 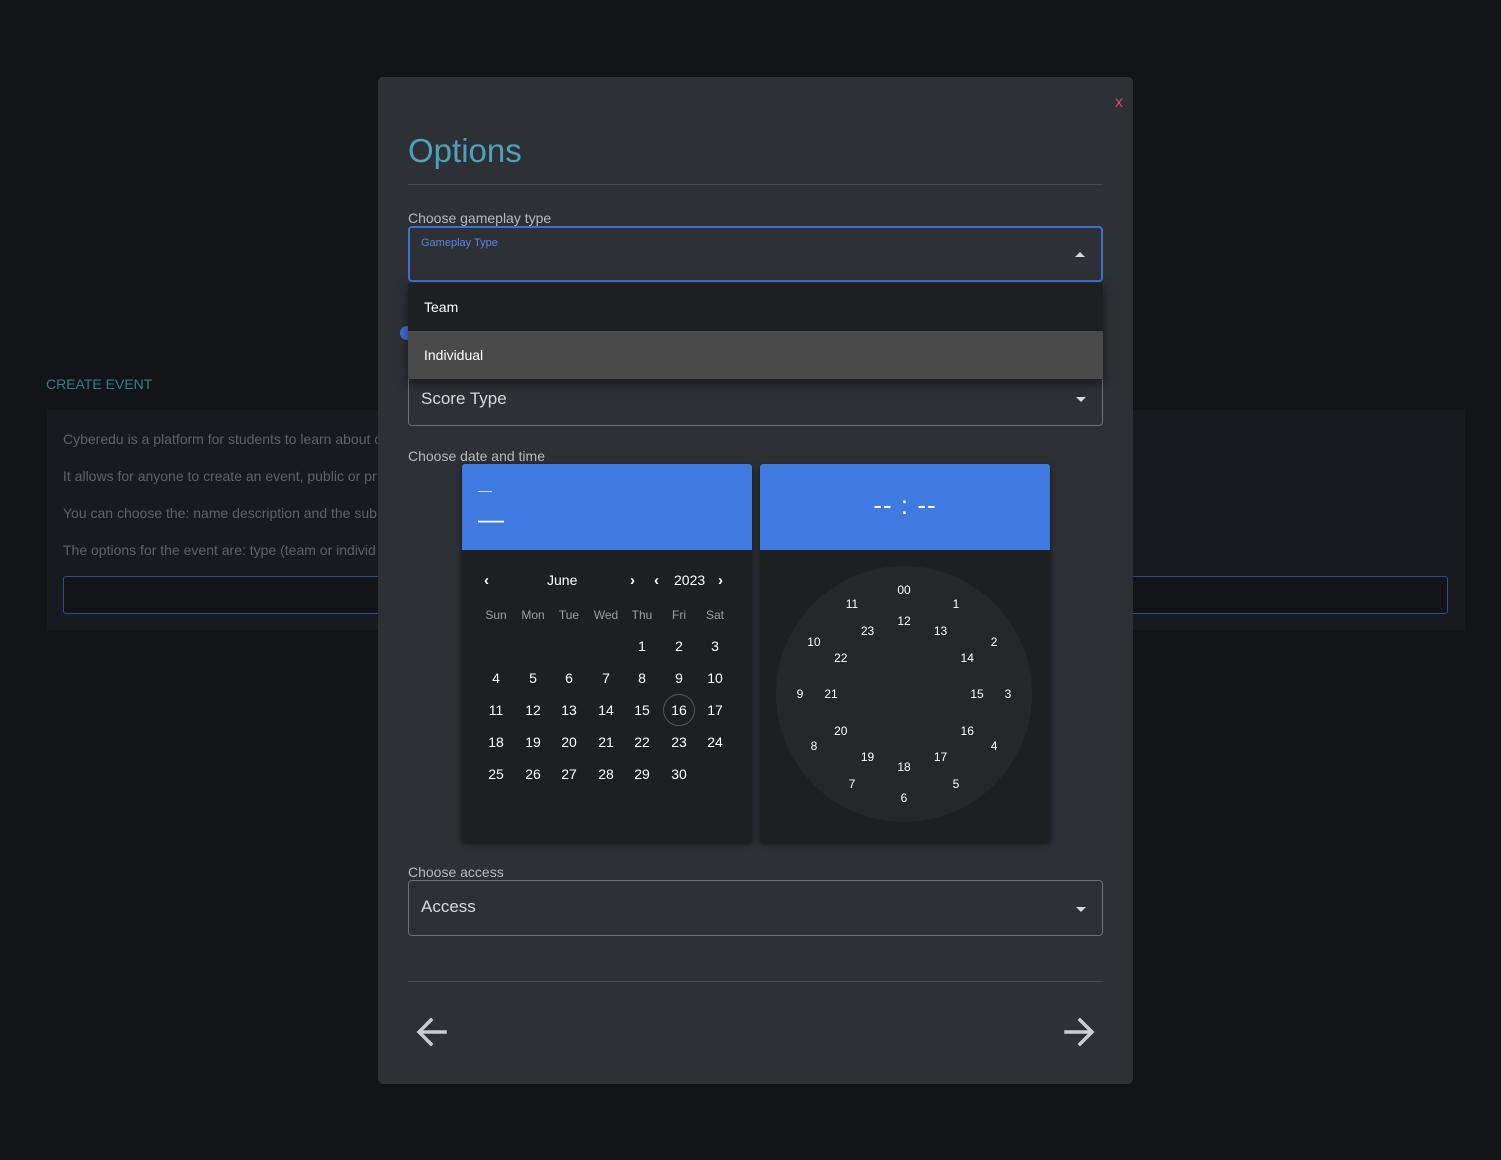 I want to click on clock-hour: 4, so click(x=994, y=746).